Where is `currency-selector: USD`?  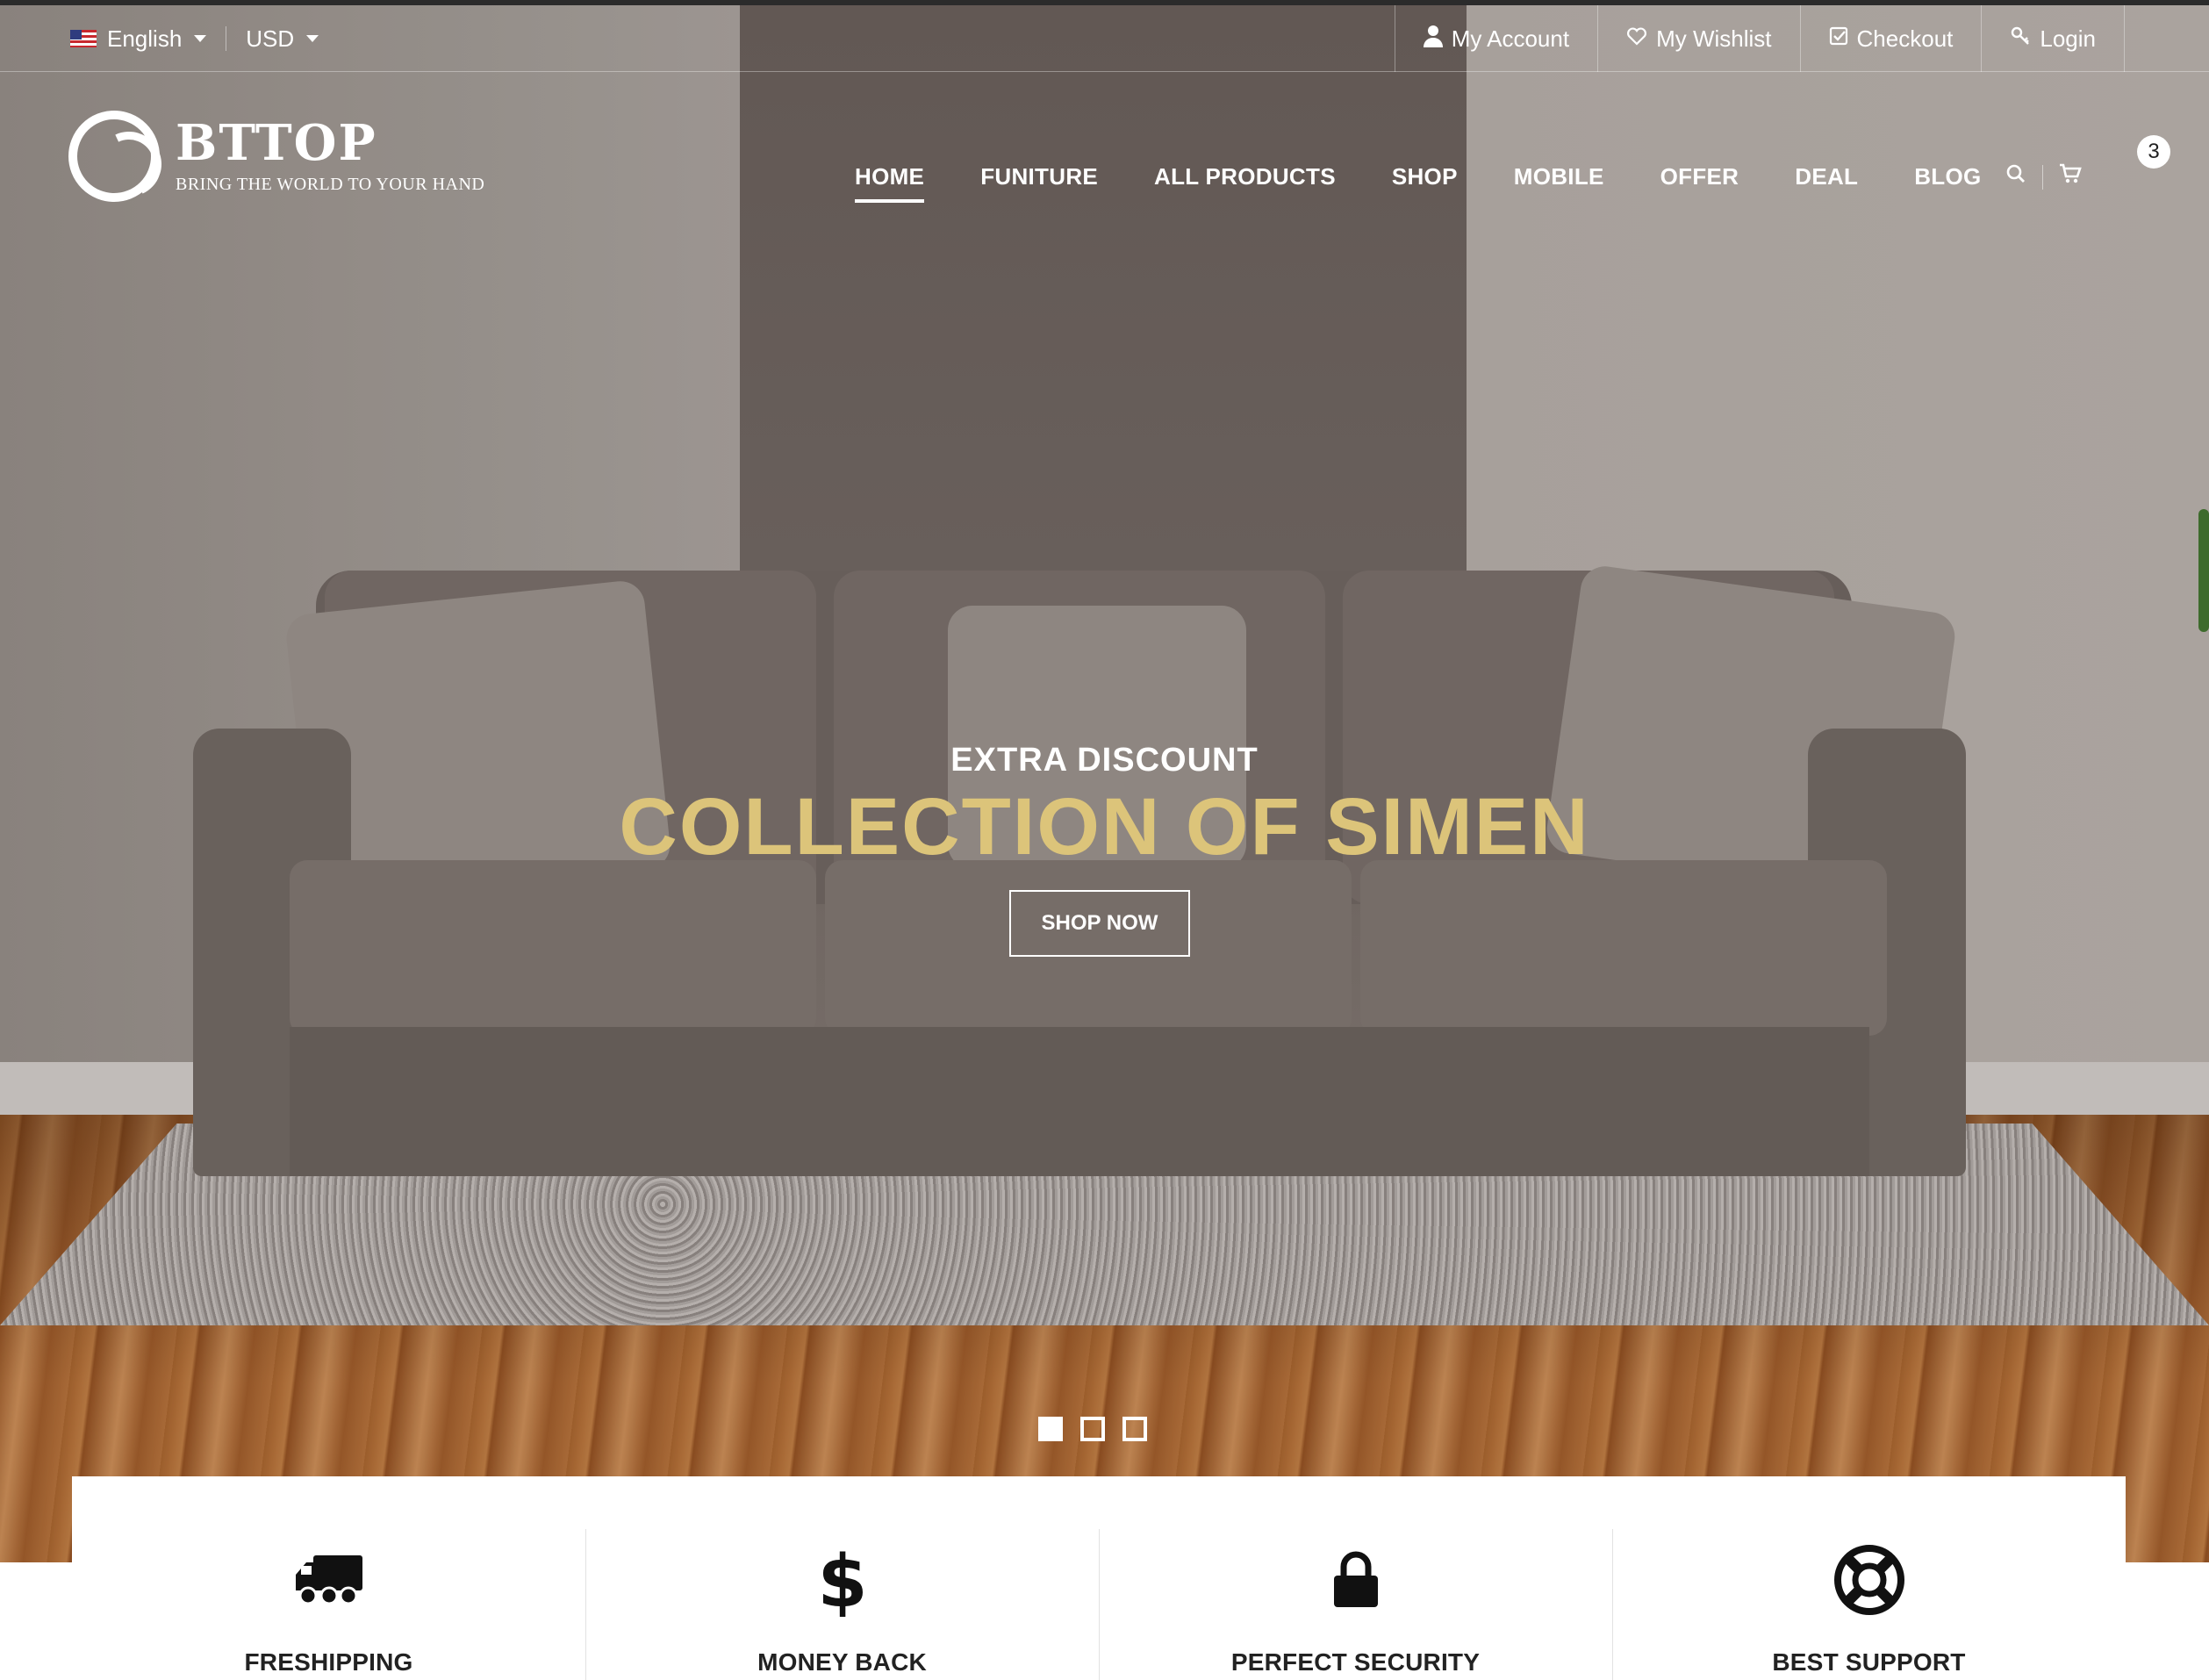 currency-selector: USD is located at coordinates (283, 39).